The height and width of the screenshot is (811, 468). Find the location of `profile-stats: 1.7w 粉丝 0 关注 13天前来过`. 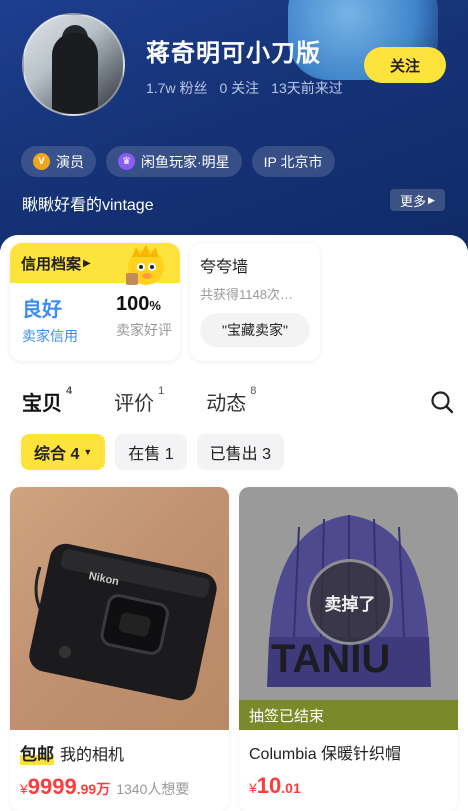

profile-stats: 1.7w 粉丝 0 关注 13天前来过 is located at coordinates (244, 88).